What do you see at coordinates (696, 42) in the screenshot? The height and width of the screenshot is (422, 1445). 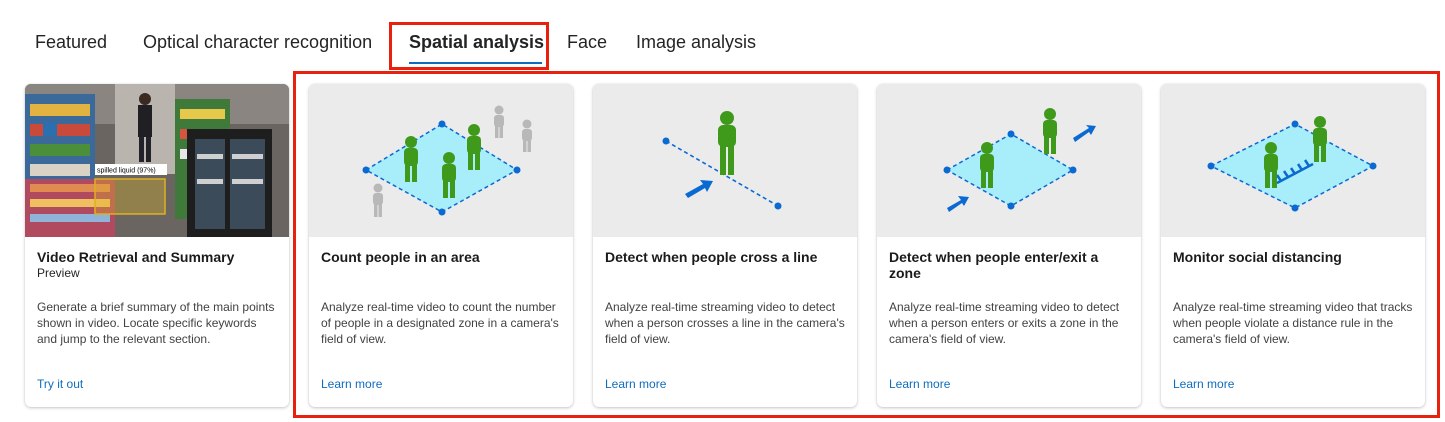 I see `tab-image-analysis: Image analysis` at bounding box center [696, 42].